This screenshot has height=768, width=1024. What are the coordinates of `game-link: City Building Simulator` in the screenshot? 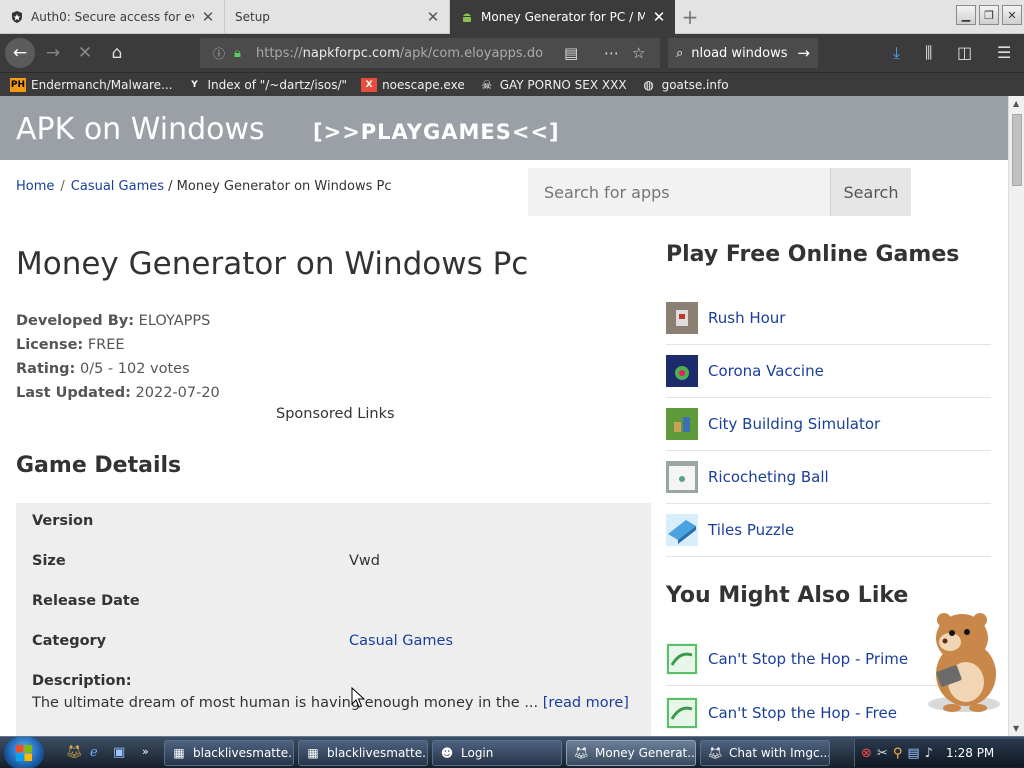 It's located at (794, 424).